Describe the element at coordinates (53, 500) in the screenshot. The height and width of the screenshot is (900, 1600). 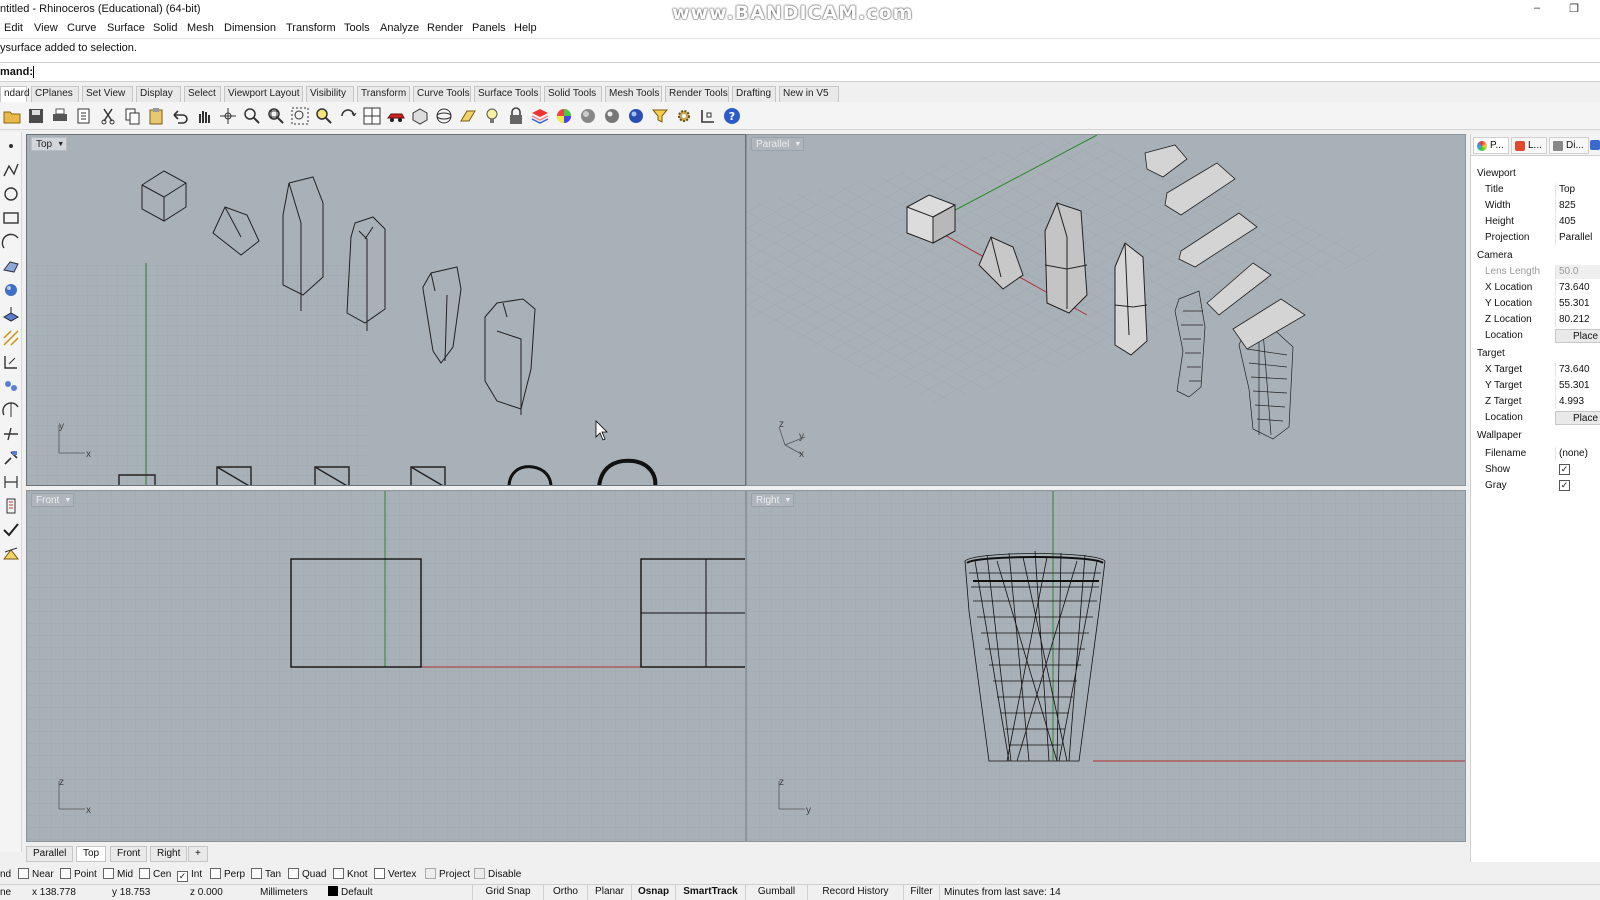
I see `viewport-front-label: Front ▼` at that location.